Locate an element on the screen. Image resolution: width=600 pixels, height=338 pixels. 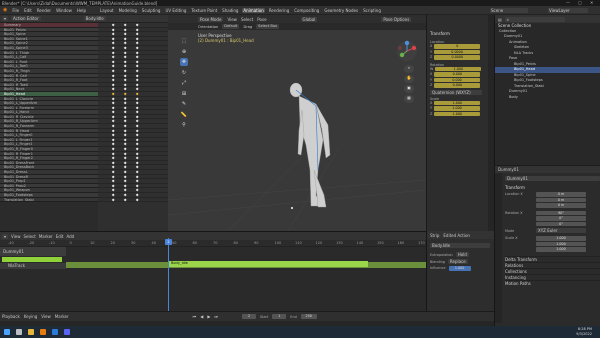
editor-type-dropdown: ▾ is located at coordinates (5, 18).